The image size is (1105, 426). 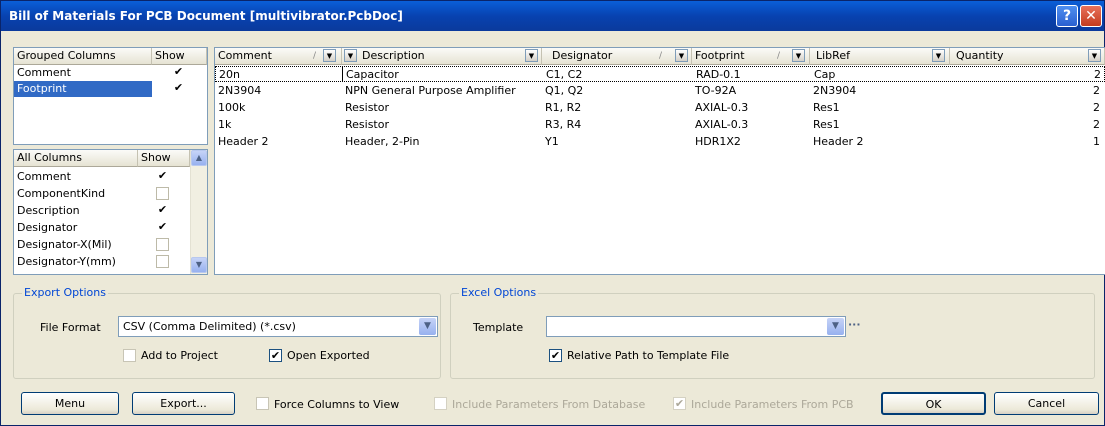 What do you see at coordinates (880, 56) in the screenshot?
I see `column-header-libref: LibRef ▼` at bounding box center [880, 56].